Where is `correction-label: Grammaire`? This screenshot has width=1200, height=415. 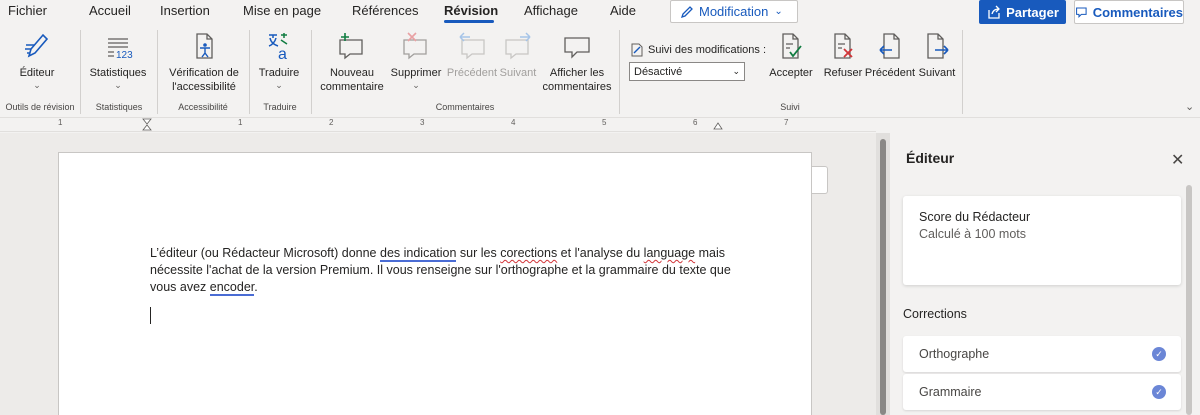 correction-label: Grammaire is located at coordinates (950, 392).